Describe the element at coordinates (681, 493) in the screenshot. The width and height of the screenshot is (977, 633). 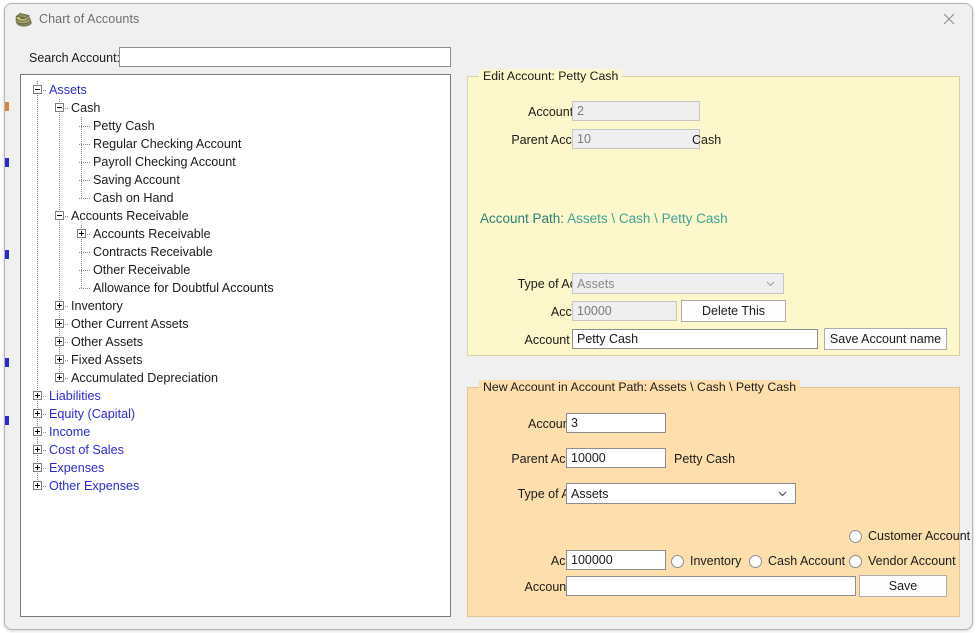
I see `new-type-of-account-select: Assets` at that location.